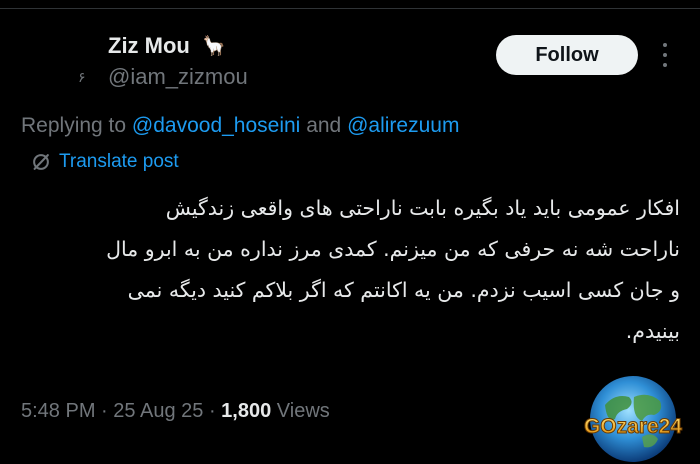 This screenshot has height=464, width=700. Describe the element at coordinates (652, 331) in the screenshot. I see `post-text-line: بینیدم.` at that location.